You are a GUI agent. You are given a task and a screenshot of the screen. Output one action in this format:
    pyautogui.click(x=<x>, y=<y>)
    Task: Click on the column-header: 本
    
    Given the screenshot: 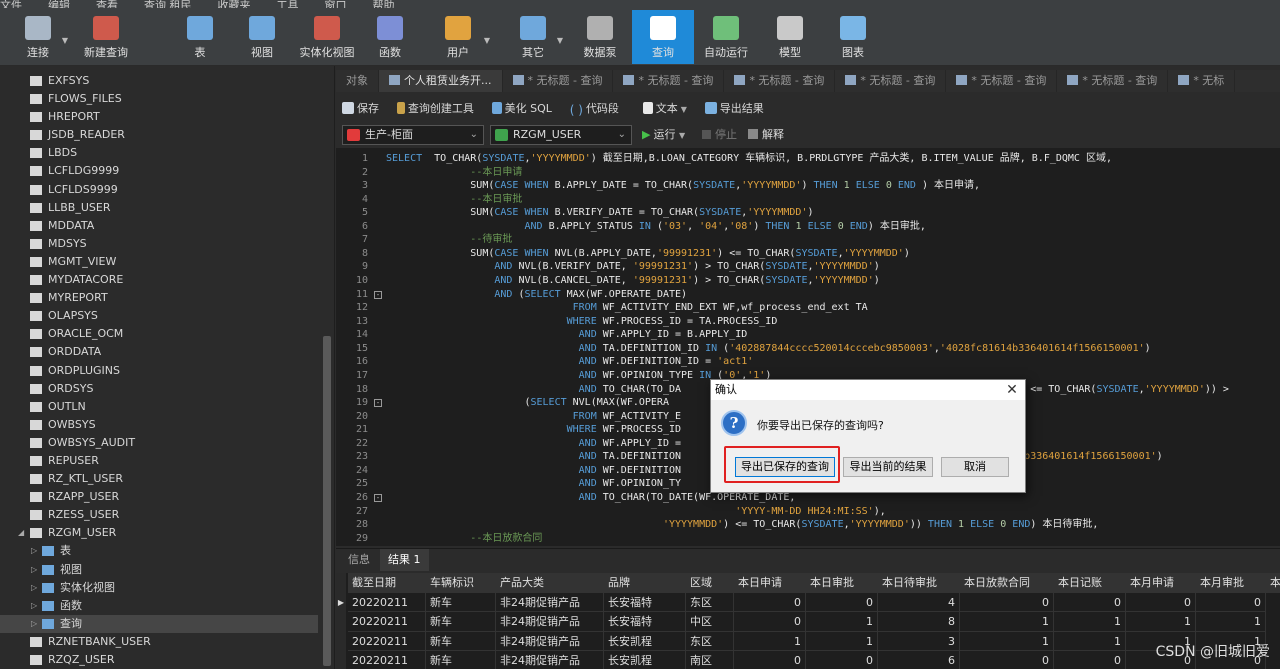 What is the action you would take?
    pyautogui.click(x=1273, y=583)
    